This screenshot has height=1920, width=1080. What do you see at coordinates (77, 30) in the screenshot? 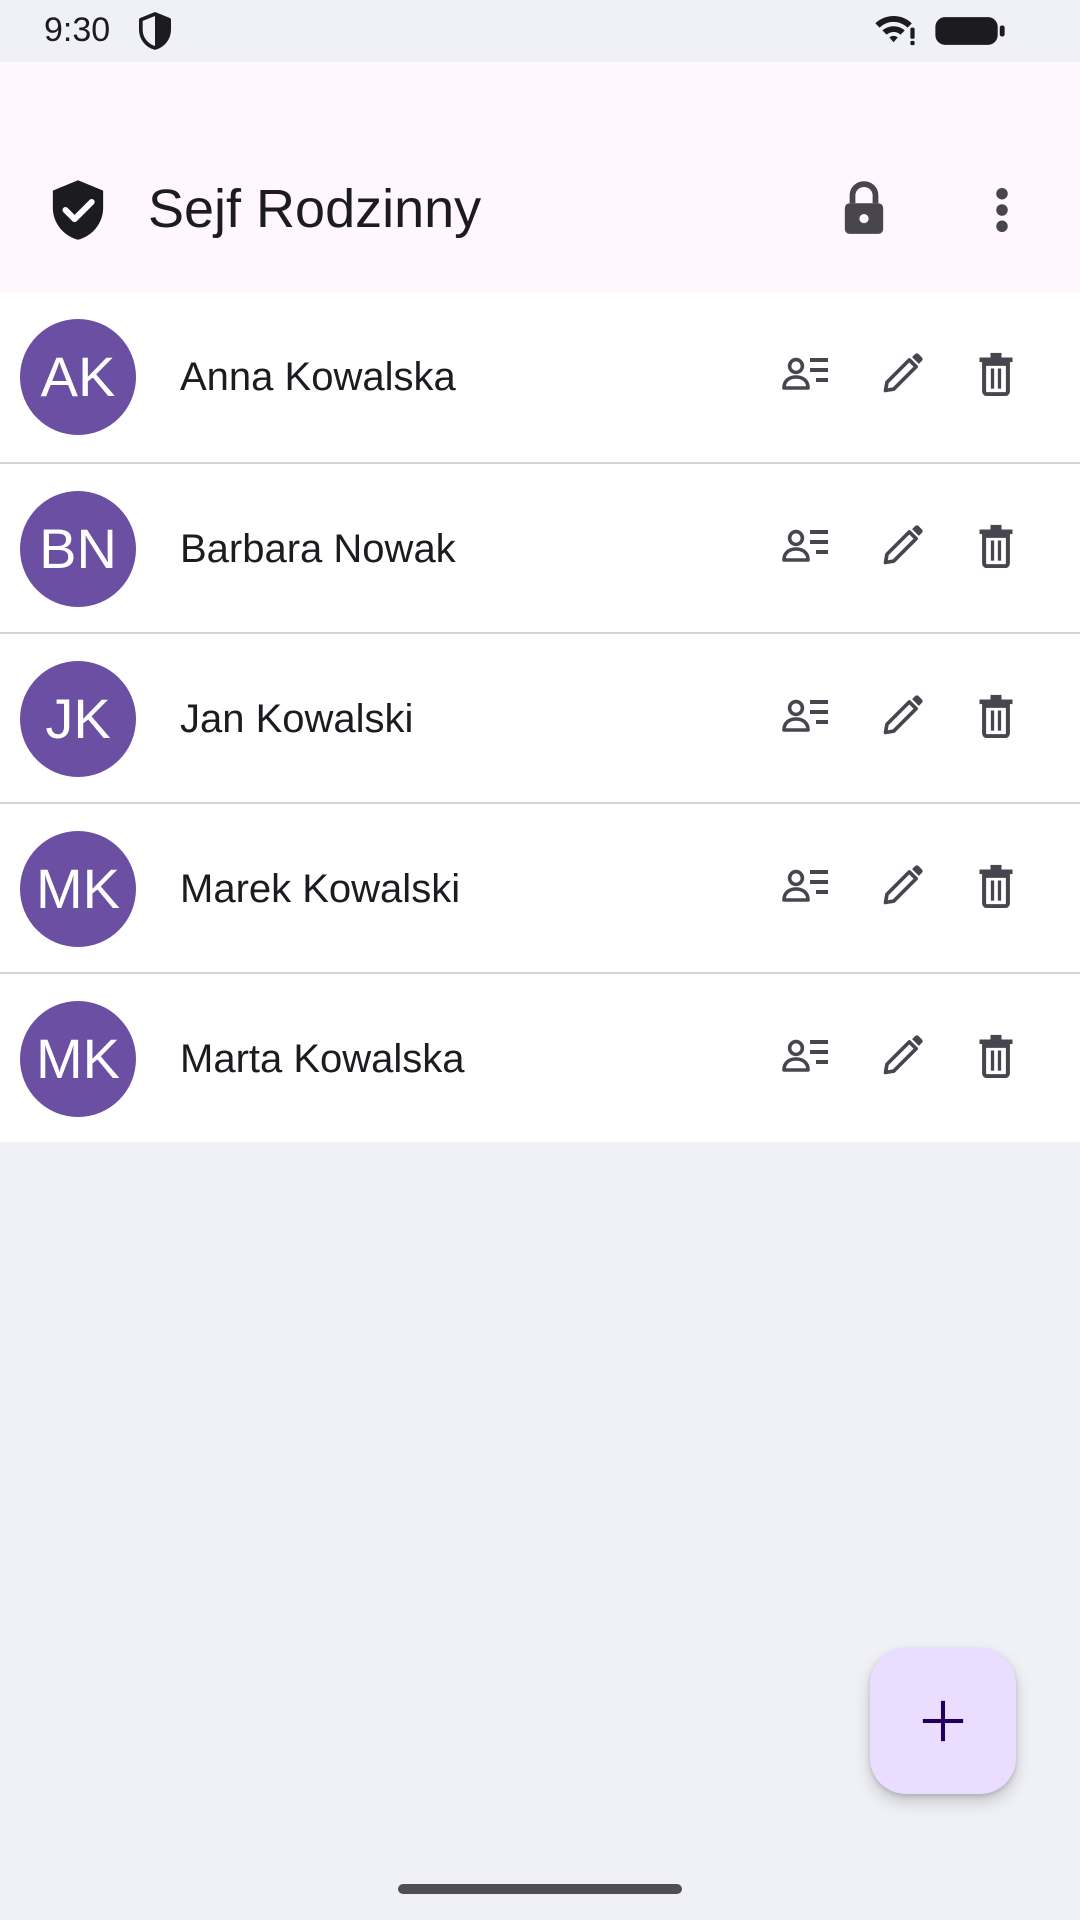
I see `status-time: 9:30` at bounding box center [77, 30].